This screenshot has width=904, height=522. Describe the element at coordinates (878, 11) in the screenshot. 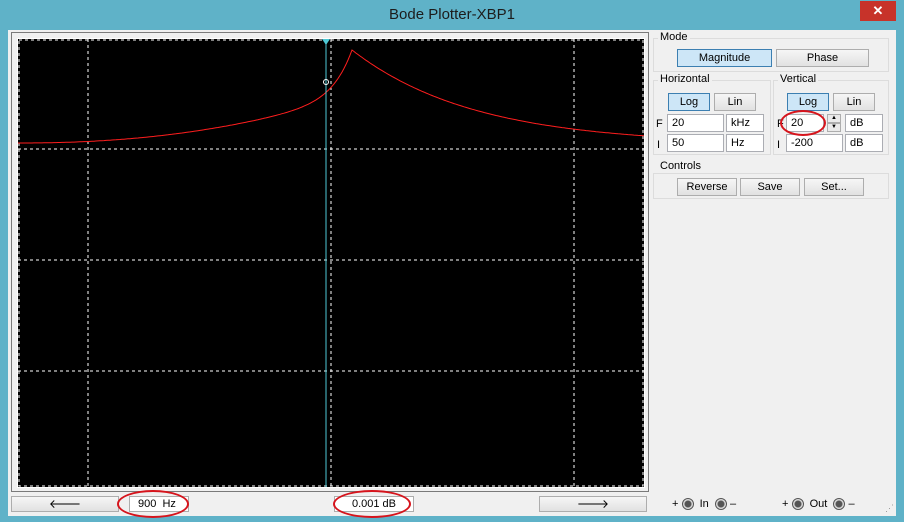

I see `close-button: ✕` at that location.